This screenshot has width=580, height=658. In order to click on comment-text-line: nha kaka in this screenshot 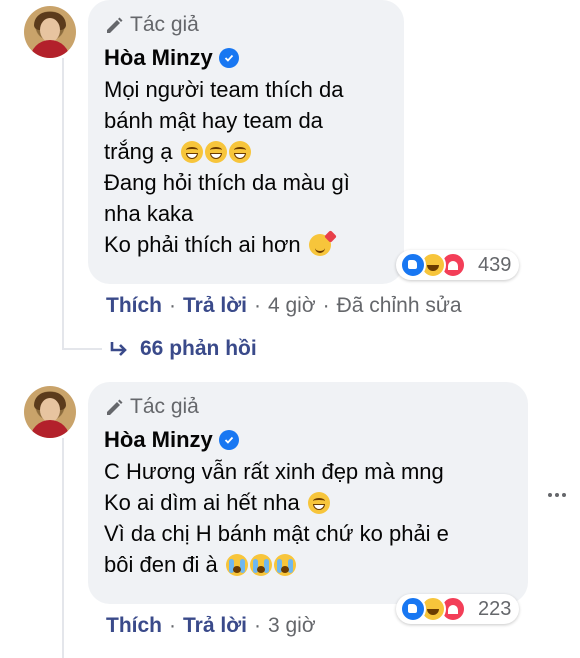, I will do `click(149, 213)`.